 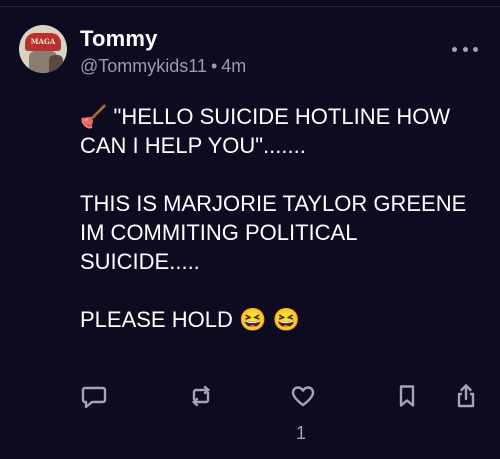 I want to click on post-meta: @Tommykids11 • 4m, so click(x=163, y=66).